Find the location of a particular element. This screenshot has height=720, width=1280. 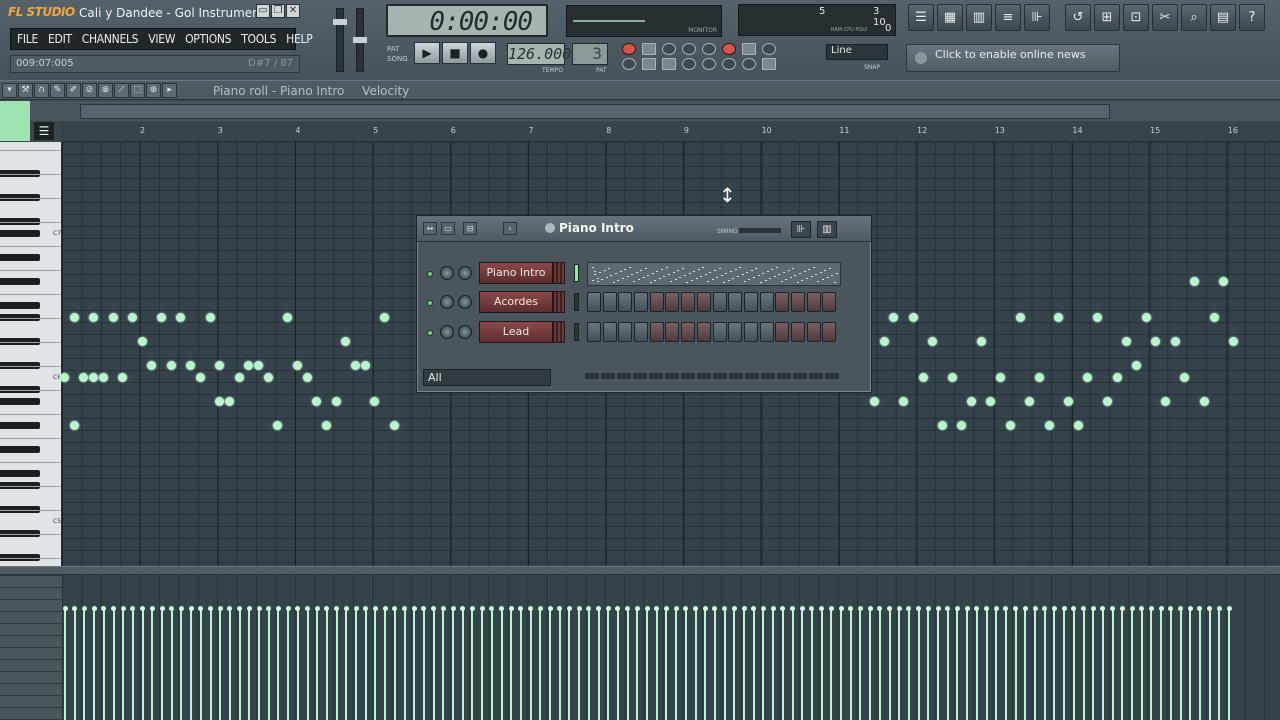

save-icon: ⊞ is located at coordinates (1107, 17).